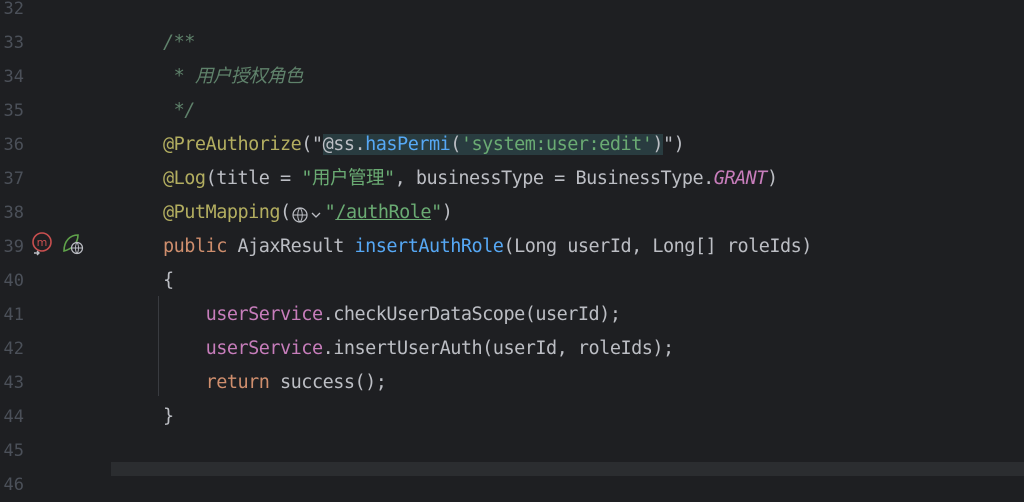 The image size is (1024, 502). Describe the element at coordinates (12, 145) in the screenshot. I see `line-number: 36` at that location.